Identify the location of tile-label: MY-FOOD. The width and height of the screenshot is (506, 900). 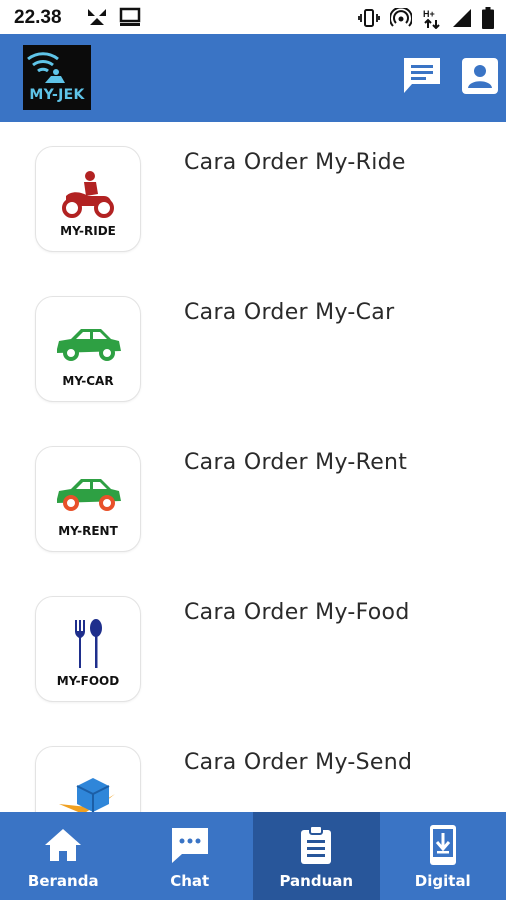
(88, 681).